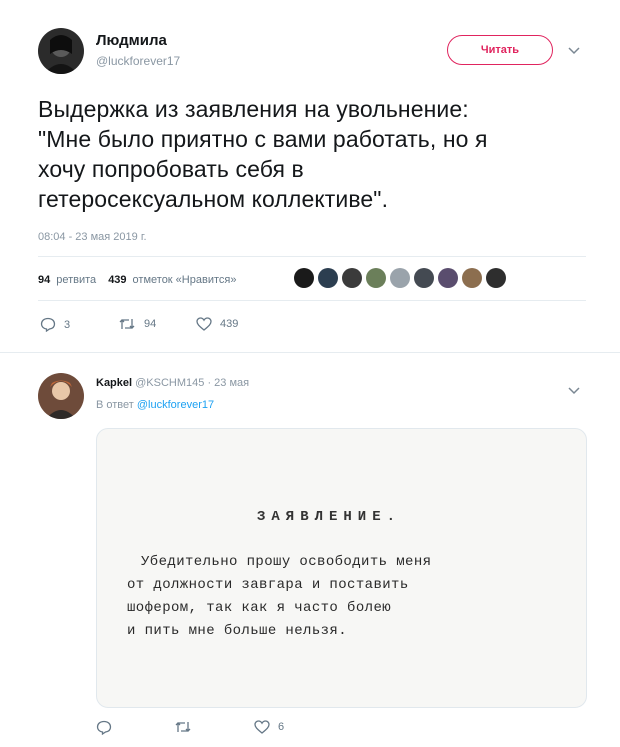 This screenshot has width=620, height=747. What do you see at coordinates (115, 405) in the screenshot?
I see `reply-to-label: В ответ` at bounding box center [115, 405].